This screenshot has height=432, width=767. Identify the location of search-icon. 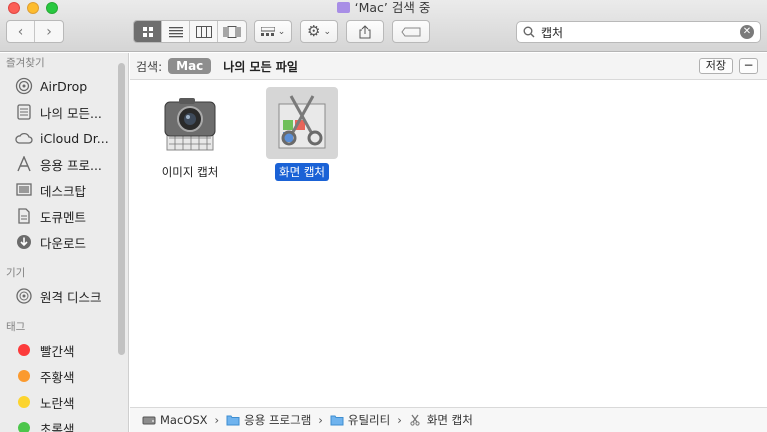
(529, 32).